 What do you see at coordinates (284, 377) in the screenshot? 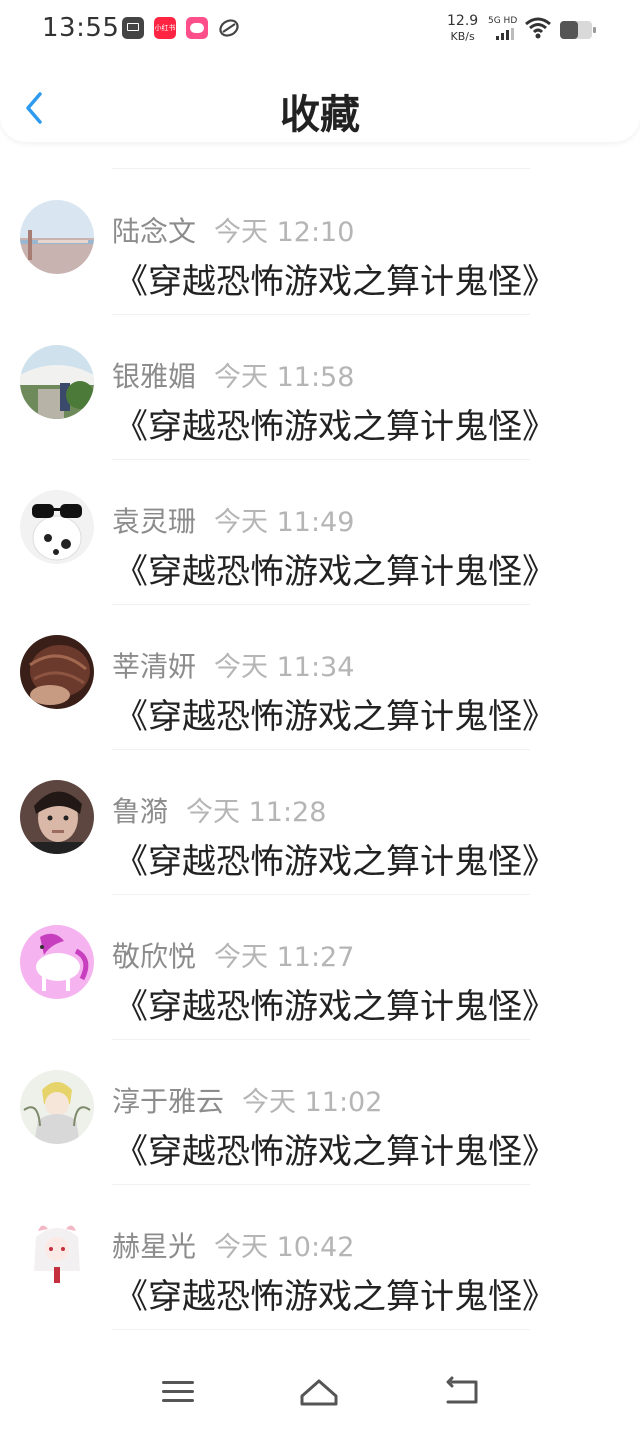
I see `timestamp: 今天 11:58` at bounding box center [284, 377].